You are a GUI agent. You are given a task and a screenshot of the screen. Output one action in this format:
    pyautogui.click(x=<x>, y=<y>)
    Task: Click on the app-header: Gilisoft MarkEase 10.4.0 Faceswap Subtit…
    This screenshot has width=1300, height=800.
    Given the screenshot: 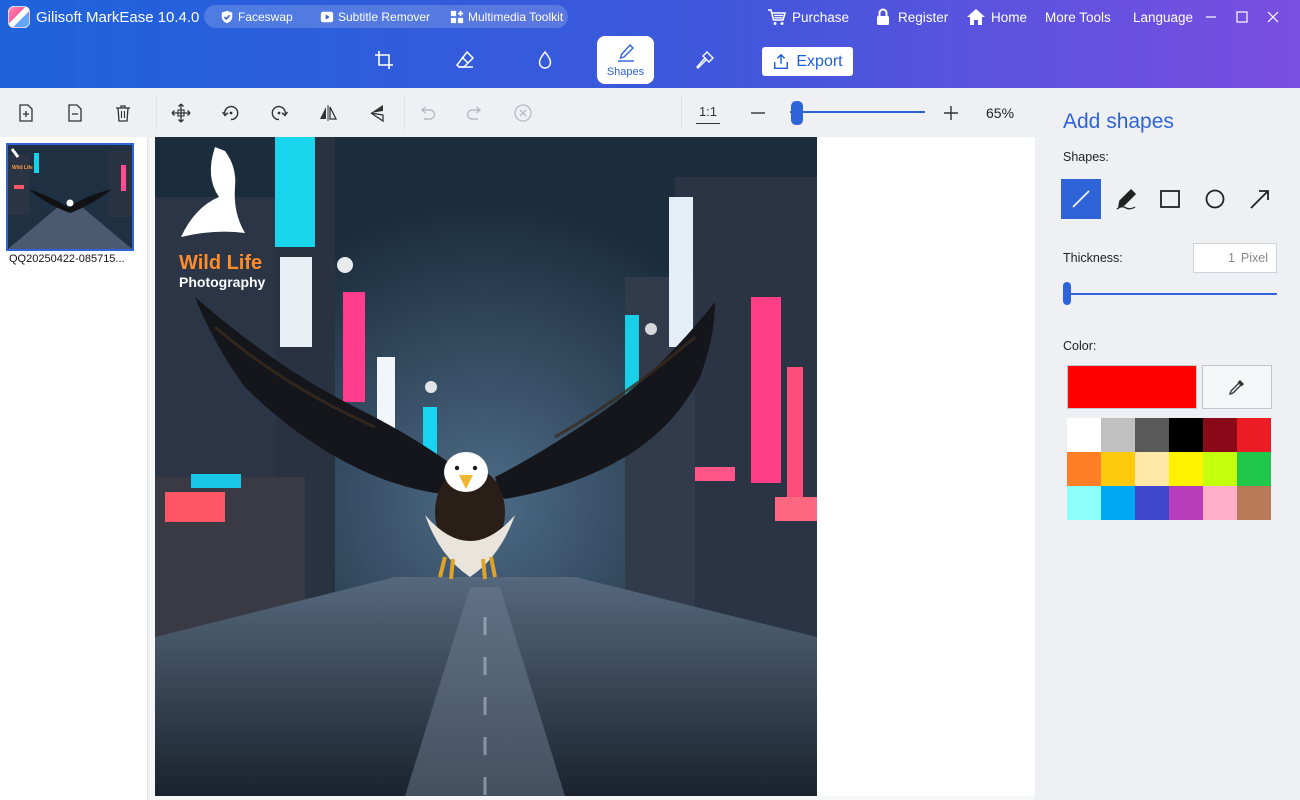 What is the action you would take?
    pyautogui.click(x=650, y=44)
    